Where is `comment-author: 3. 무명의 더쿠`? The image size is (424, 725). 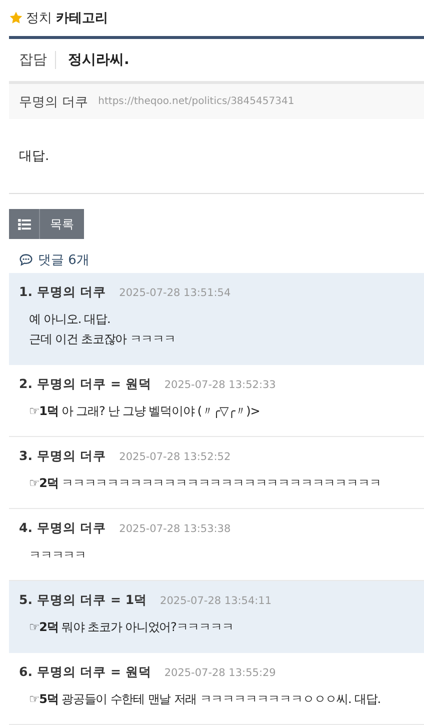
comment-author: 3. 무명의 더쿠 is located at coordinates (62, 456).